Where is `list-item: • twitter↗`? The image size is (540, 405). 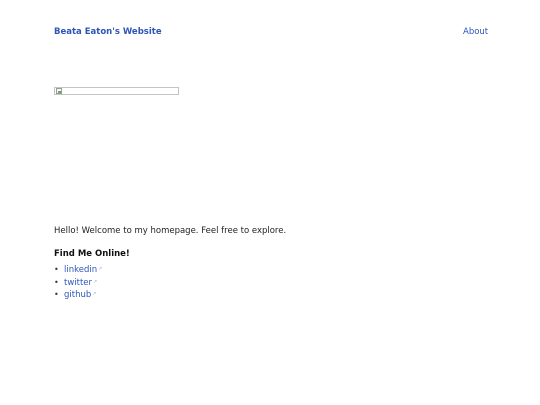 list-item: • twitter↗ is located at coordinates (78, 283).